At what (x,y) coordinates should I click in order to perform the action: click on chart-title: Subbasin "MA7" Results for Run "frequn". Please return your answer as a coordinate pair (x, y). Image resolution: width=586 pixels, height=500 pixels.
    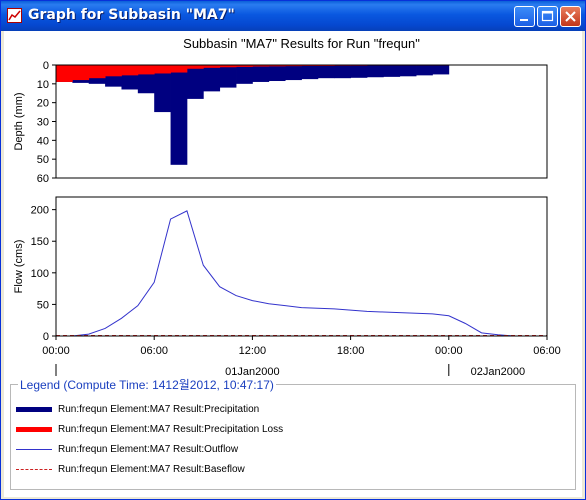
    Looking at the image, I should click on (301, 43).